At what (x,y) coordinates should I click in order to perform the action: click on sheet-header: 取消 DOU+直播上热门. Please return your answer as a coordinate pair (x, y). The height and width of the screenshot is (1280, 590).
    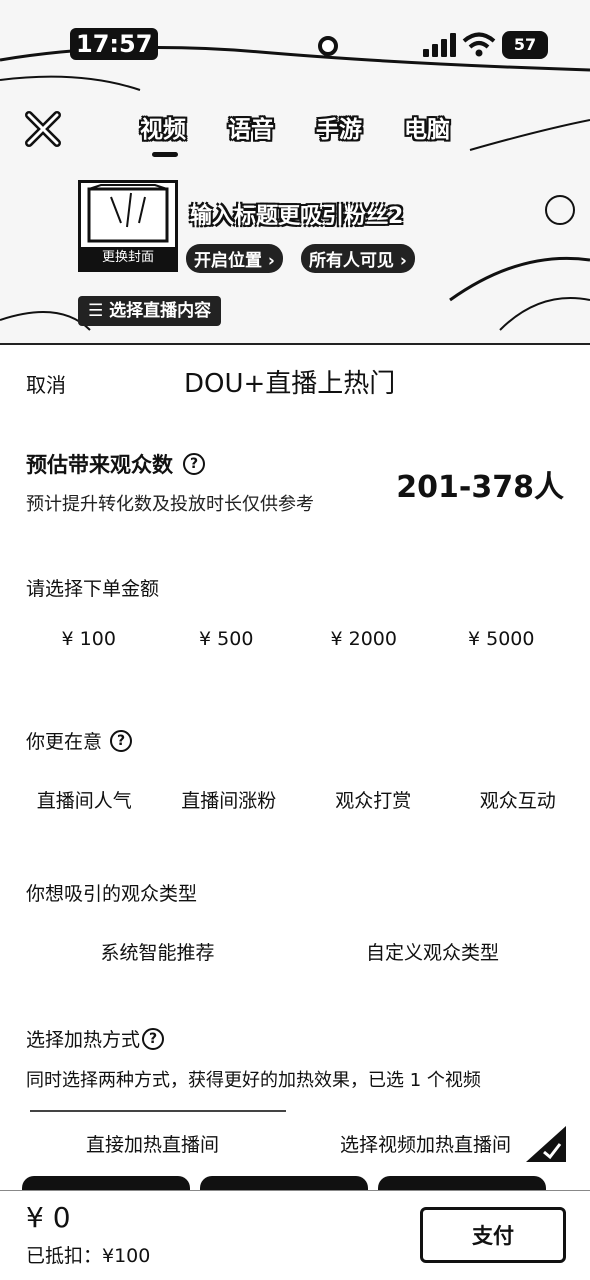
    Looking at the image, I should click on (295, 380).